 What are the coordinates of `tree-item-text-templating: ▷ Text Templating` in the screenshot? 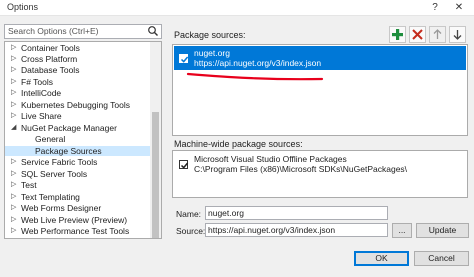 It's located at (78, 197).